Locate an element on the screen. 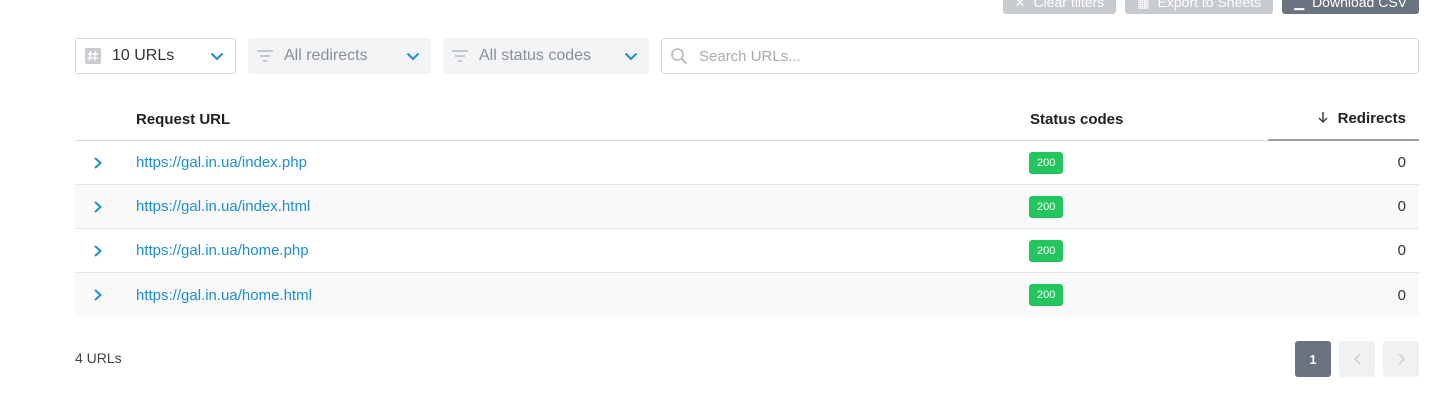  filter-bar: 10 URLs All redirects All status codes is located at coordinates (747, 56).